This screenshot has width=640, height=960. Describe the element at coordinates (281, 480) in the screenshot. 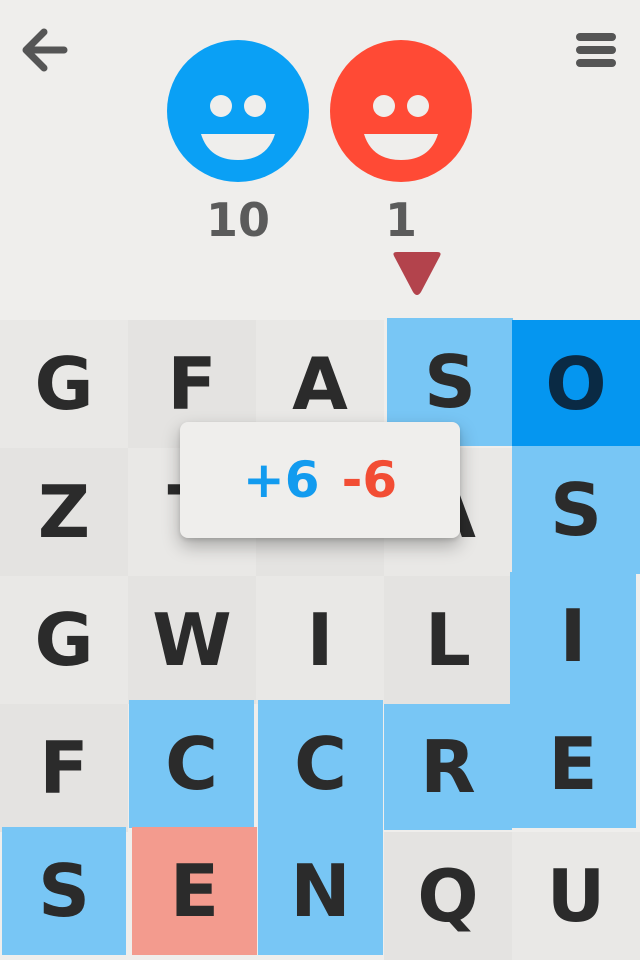

I see `score-gain: +6` at that location.